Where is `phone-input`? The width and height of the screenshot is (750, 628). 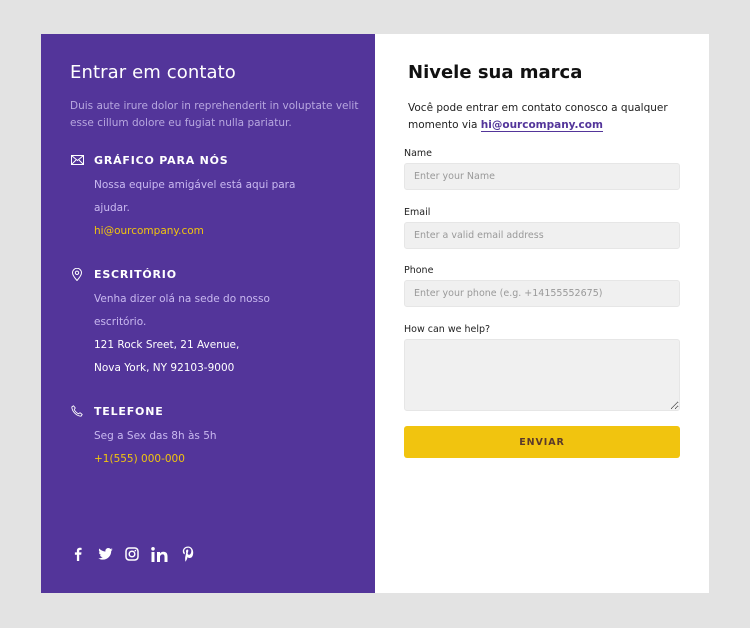
phone-input is located at coordinates (542, 293).